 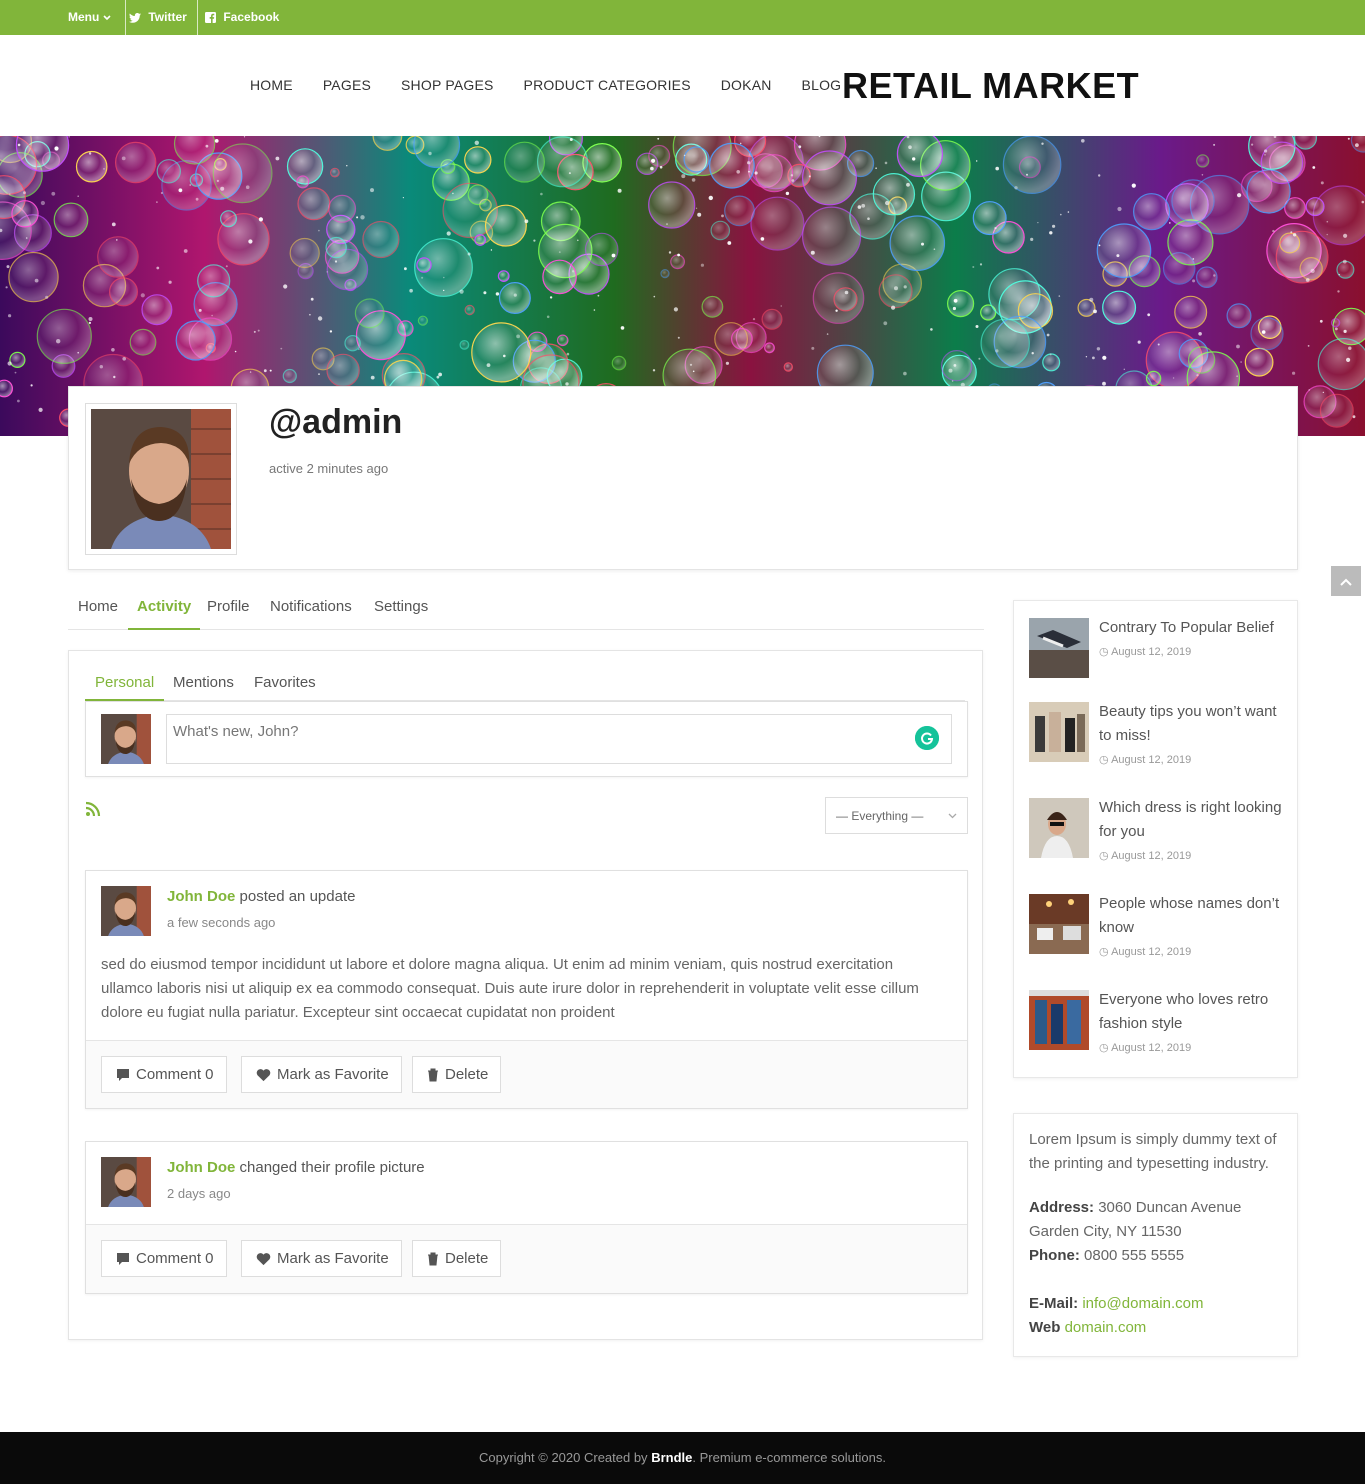 What do you see at coordinates (311, 611) in the screenshot?
I see `tab-notifications: Notifications` at bounding box center [311, 611].